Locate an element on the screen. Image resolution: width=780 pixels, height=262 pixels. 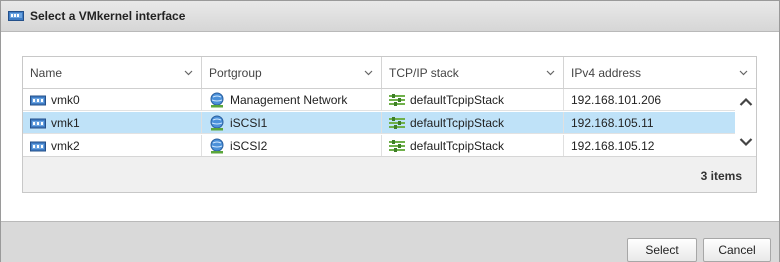
cell-portgroup: Management Network is located at coordinates (292, 100).